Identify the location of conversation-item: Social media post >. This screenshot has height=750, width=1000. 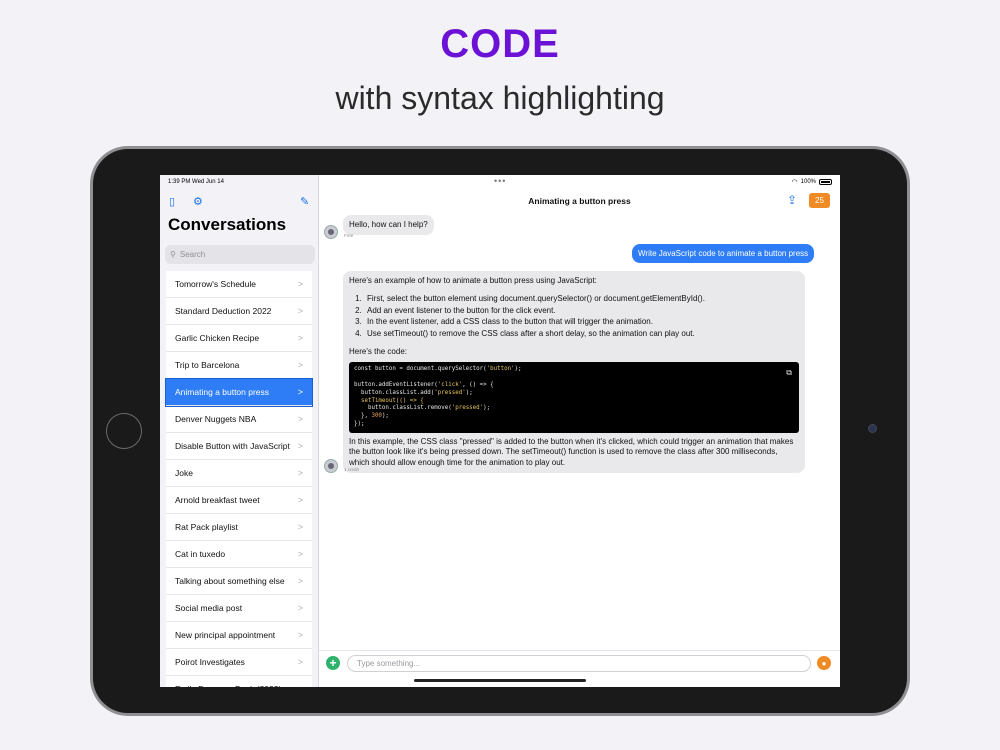
(239, 608).